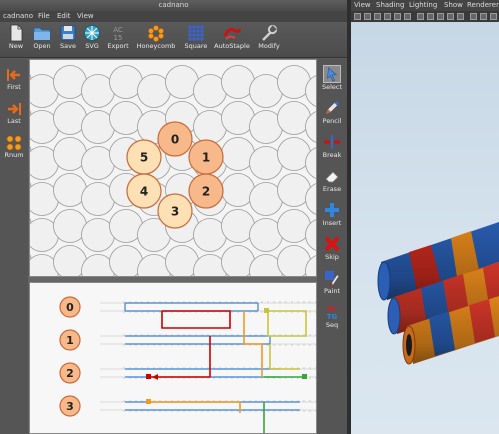 The height and width of the screenshot is (434, 499). Describe the element at coordinates (173, 16) in the screenshot. I see `menu-bar: cadnano File Edit View` at that location.